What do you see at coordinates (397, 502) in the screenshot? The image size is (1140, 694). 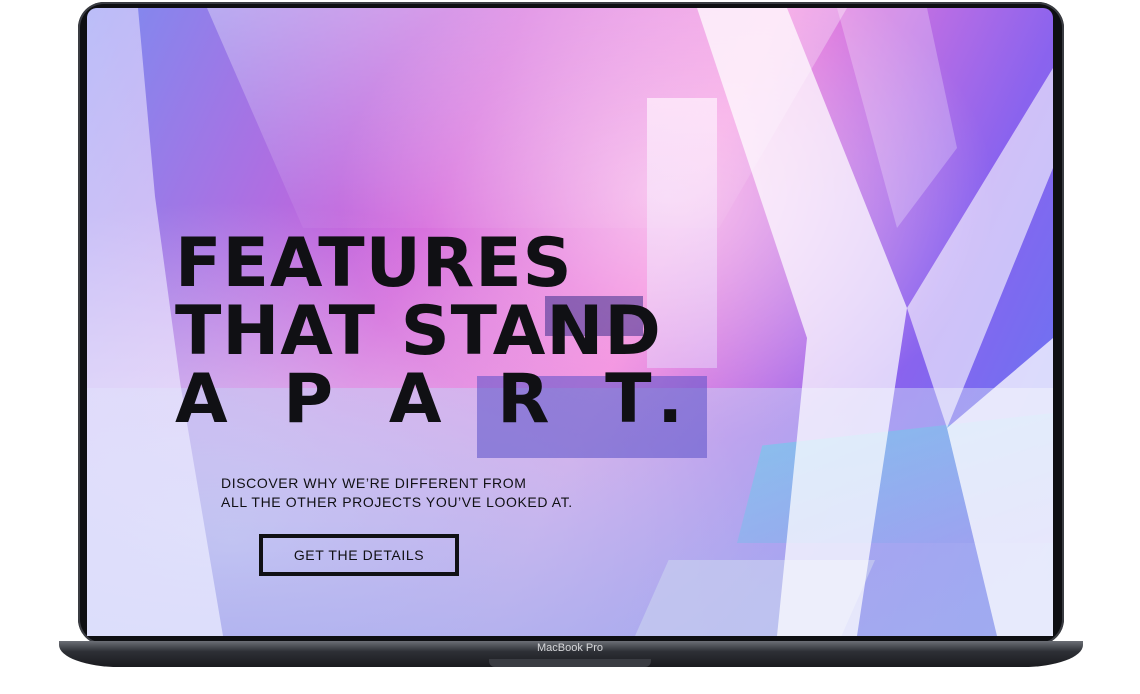 I see `hero-subtitle-line: ALL THE OTHER PROJECTS YOU’VE LOOKED AT.` at bounding box center [397, 502].